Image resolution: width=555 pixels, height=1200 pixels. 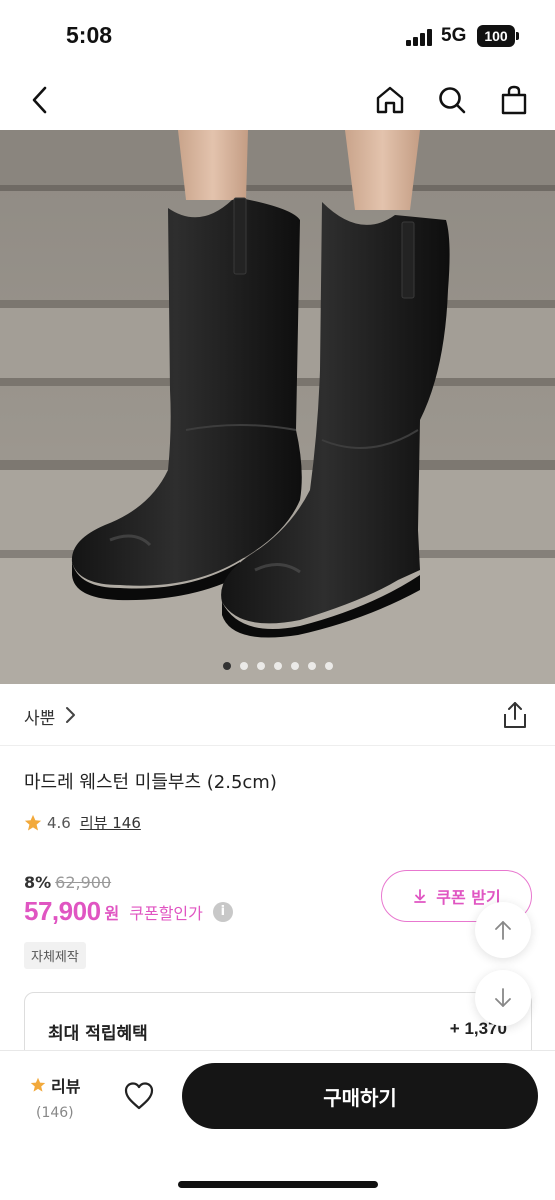 I want to click on discount-row: 8% 62,900, so click(x=67, y=882).